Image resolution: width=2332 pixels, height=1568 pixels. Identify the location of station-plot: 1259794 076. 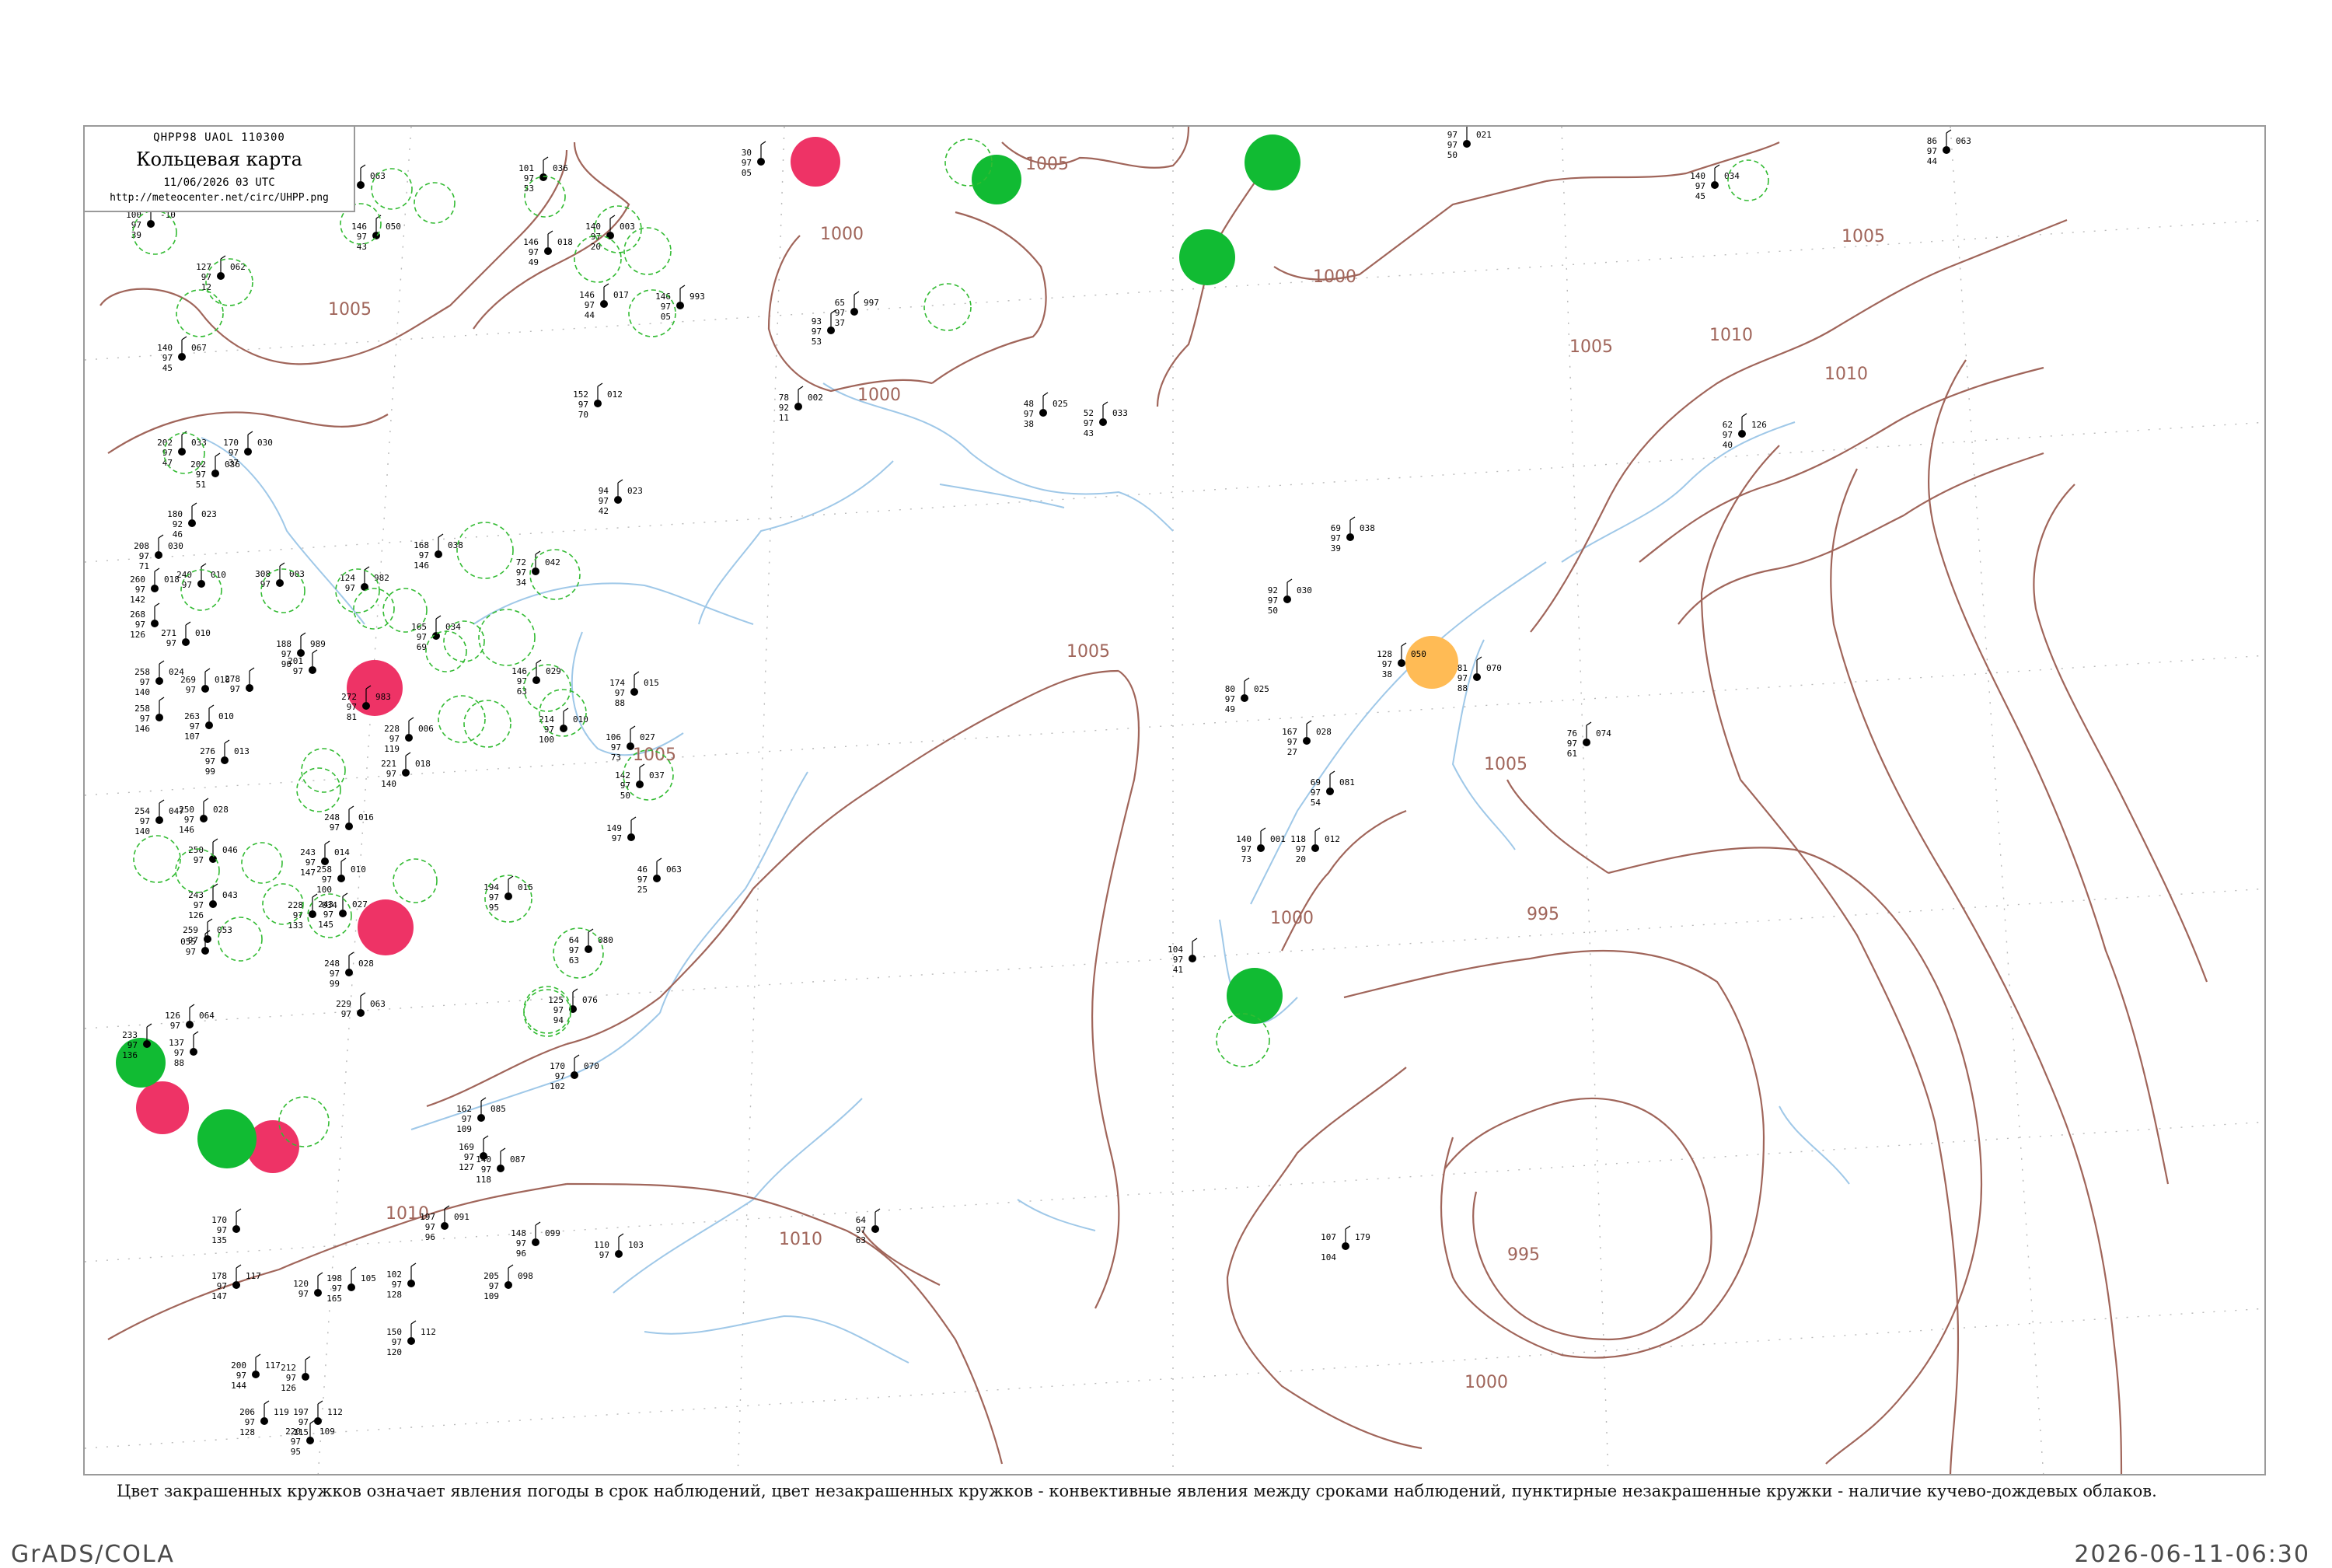
(573, 1006).